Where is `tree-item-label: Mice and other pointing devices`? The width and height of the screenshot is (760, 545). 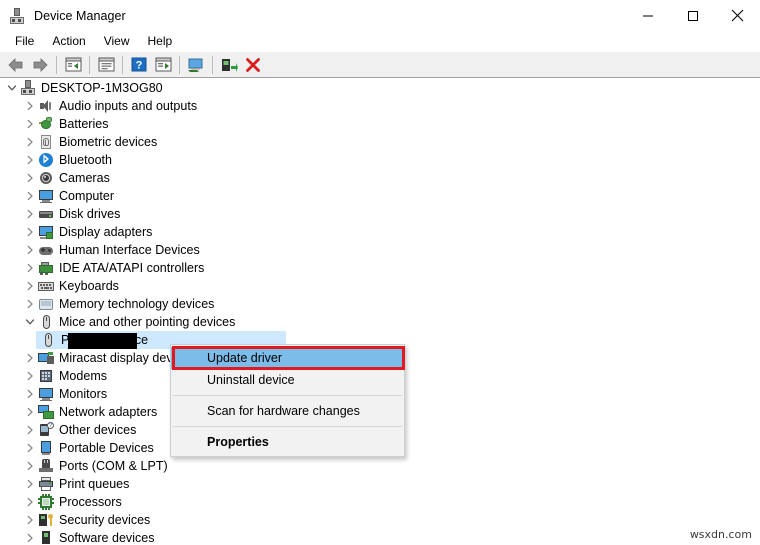 tree-item-label: Mice and other pointing devices is located at coordinates (147, 322).